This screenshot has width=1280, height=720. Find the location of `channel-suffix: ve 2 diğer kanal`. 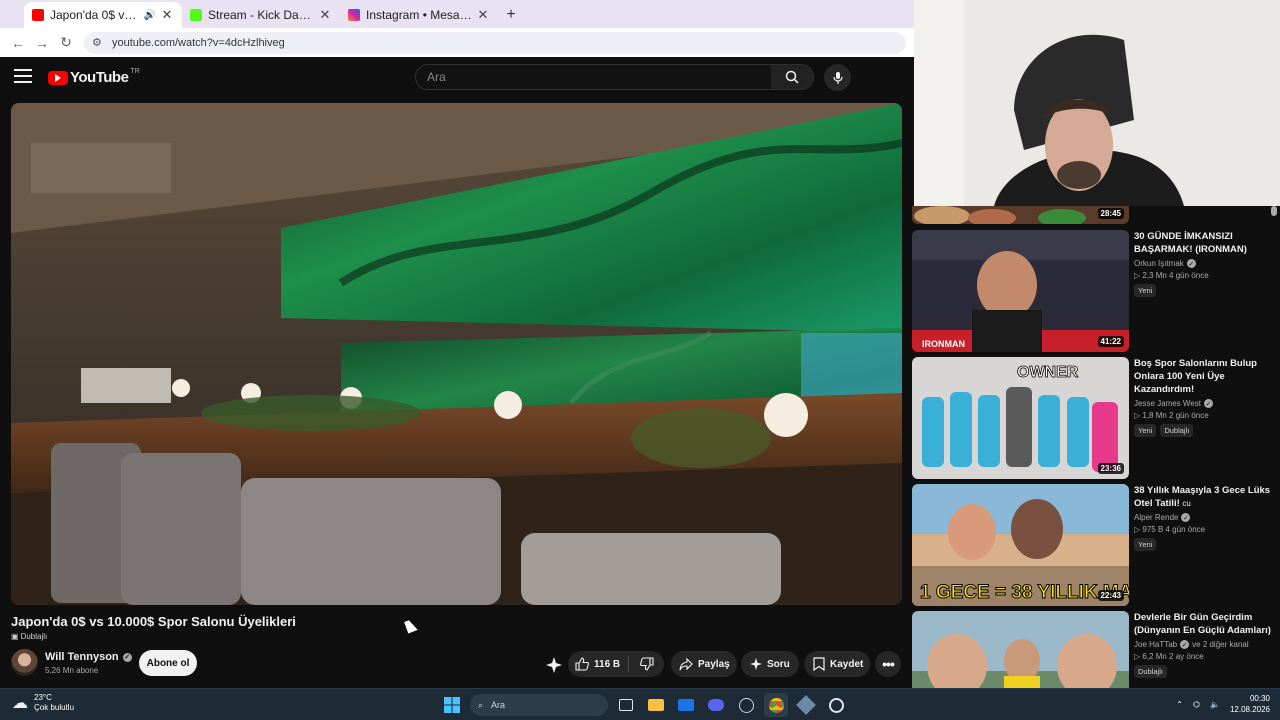

channel-suffix: ve 2 diğer kanal is located at coordinates (1220, 644).